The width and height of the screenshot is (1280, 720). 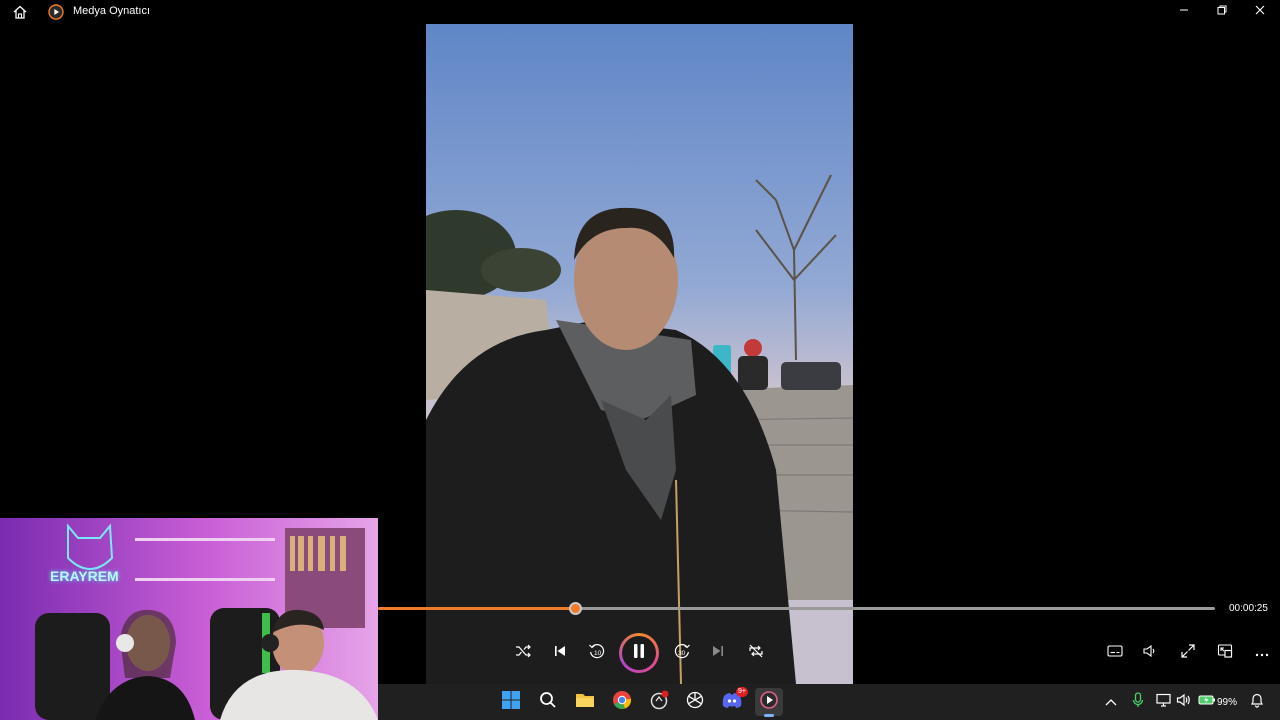 I want to click on window-title: Medya Oynatıcı, so click(x=112, y=11).